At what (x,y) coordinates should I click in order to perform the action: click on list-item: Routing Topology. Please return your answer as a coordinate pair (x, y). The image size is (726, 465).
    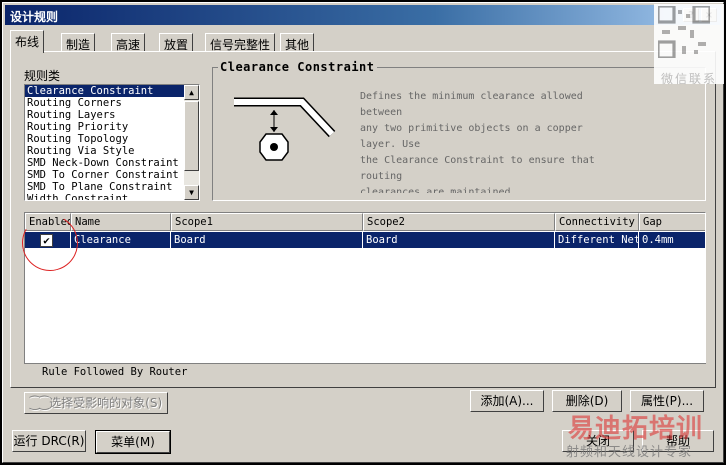
    Looking at the image, I should click on (105, 139).